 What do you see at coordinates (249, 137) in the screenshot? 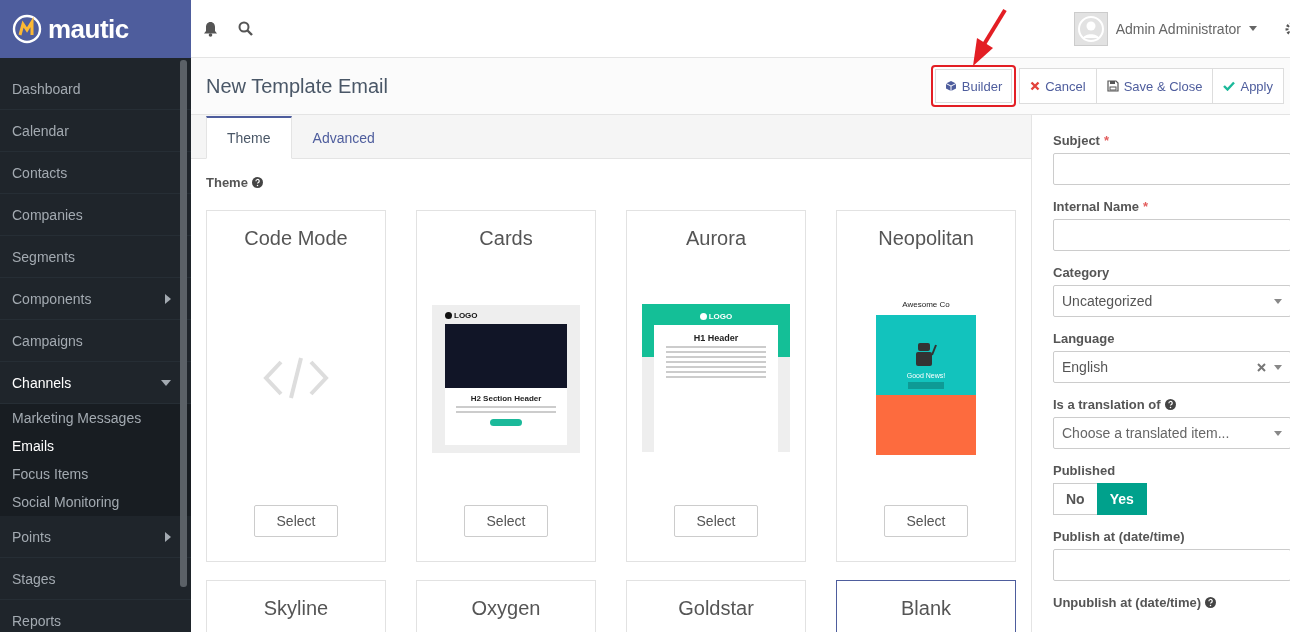
I see `tab: Theme` at bounding box center [249, 137].